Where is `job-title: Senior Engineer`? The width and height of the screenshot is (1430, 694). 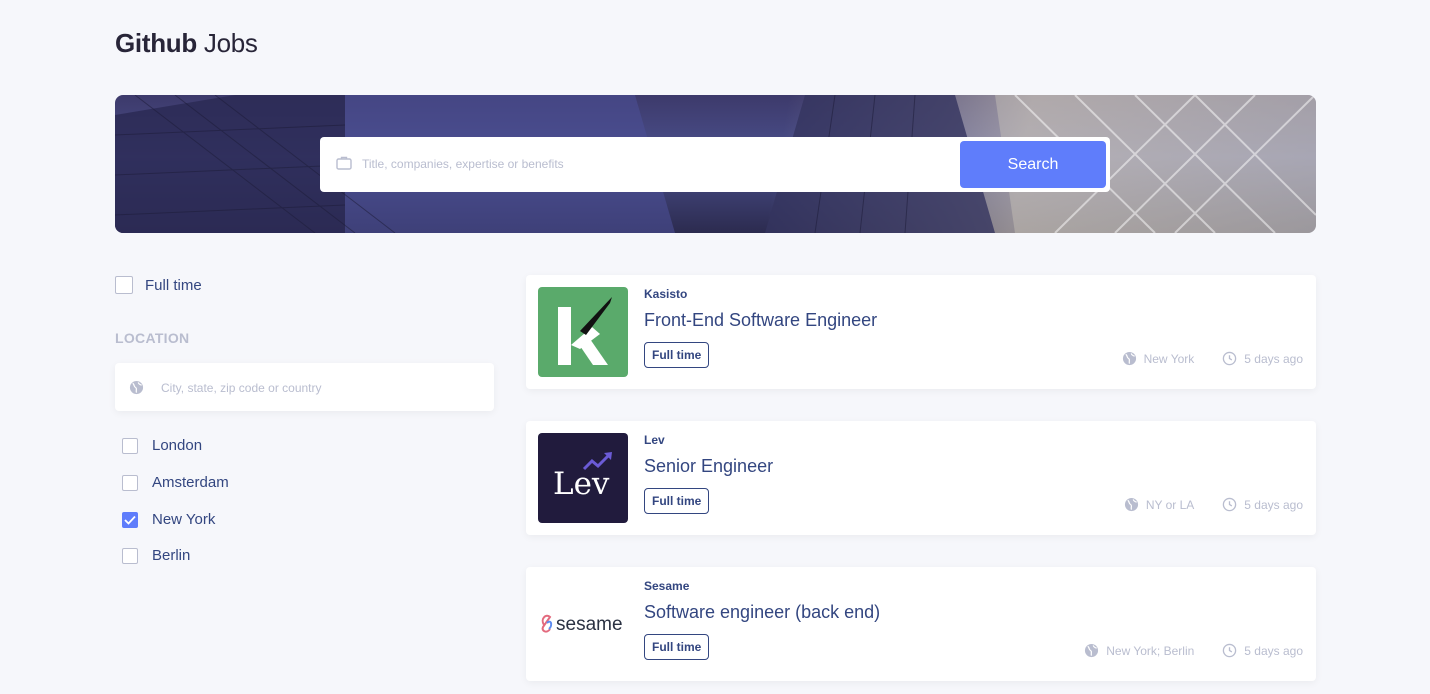
job-title: Senior Engineer is located at coordinates (708, 466).